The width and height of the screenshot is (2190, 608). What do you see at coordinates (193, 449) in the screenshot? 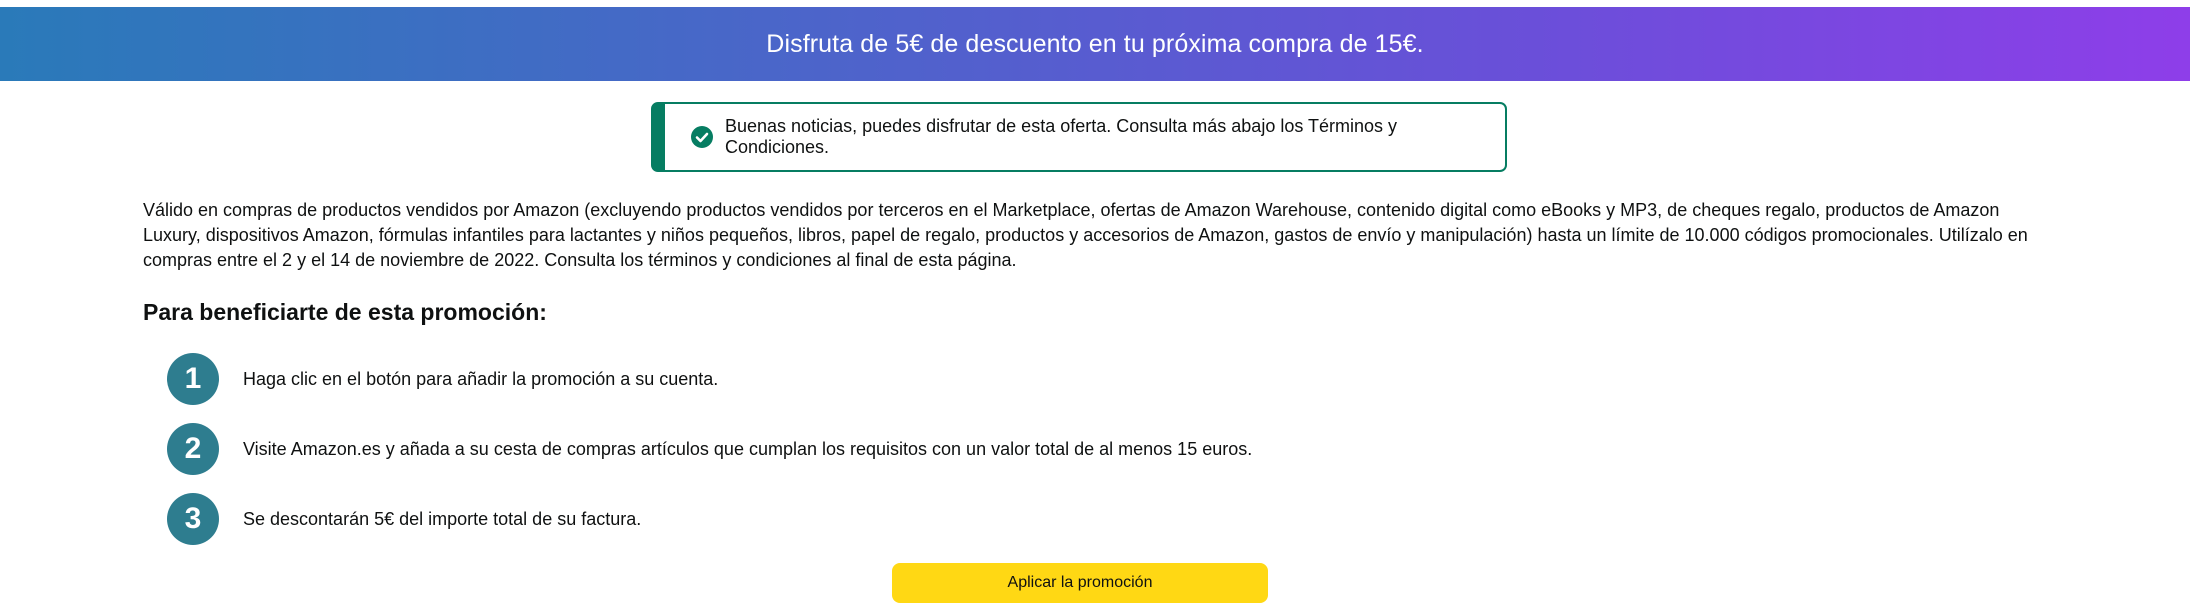
I see `step-number-badge: 2` at bounding box center [193, 449].